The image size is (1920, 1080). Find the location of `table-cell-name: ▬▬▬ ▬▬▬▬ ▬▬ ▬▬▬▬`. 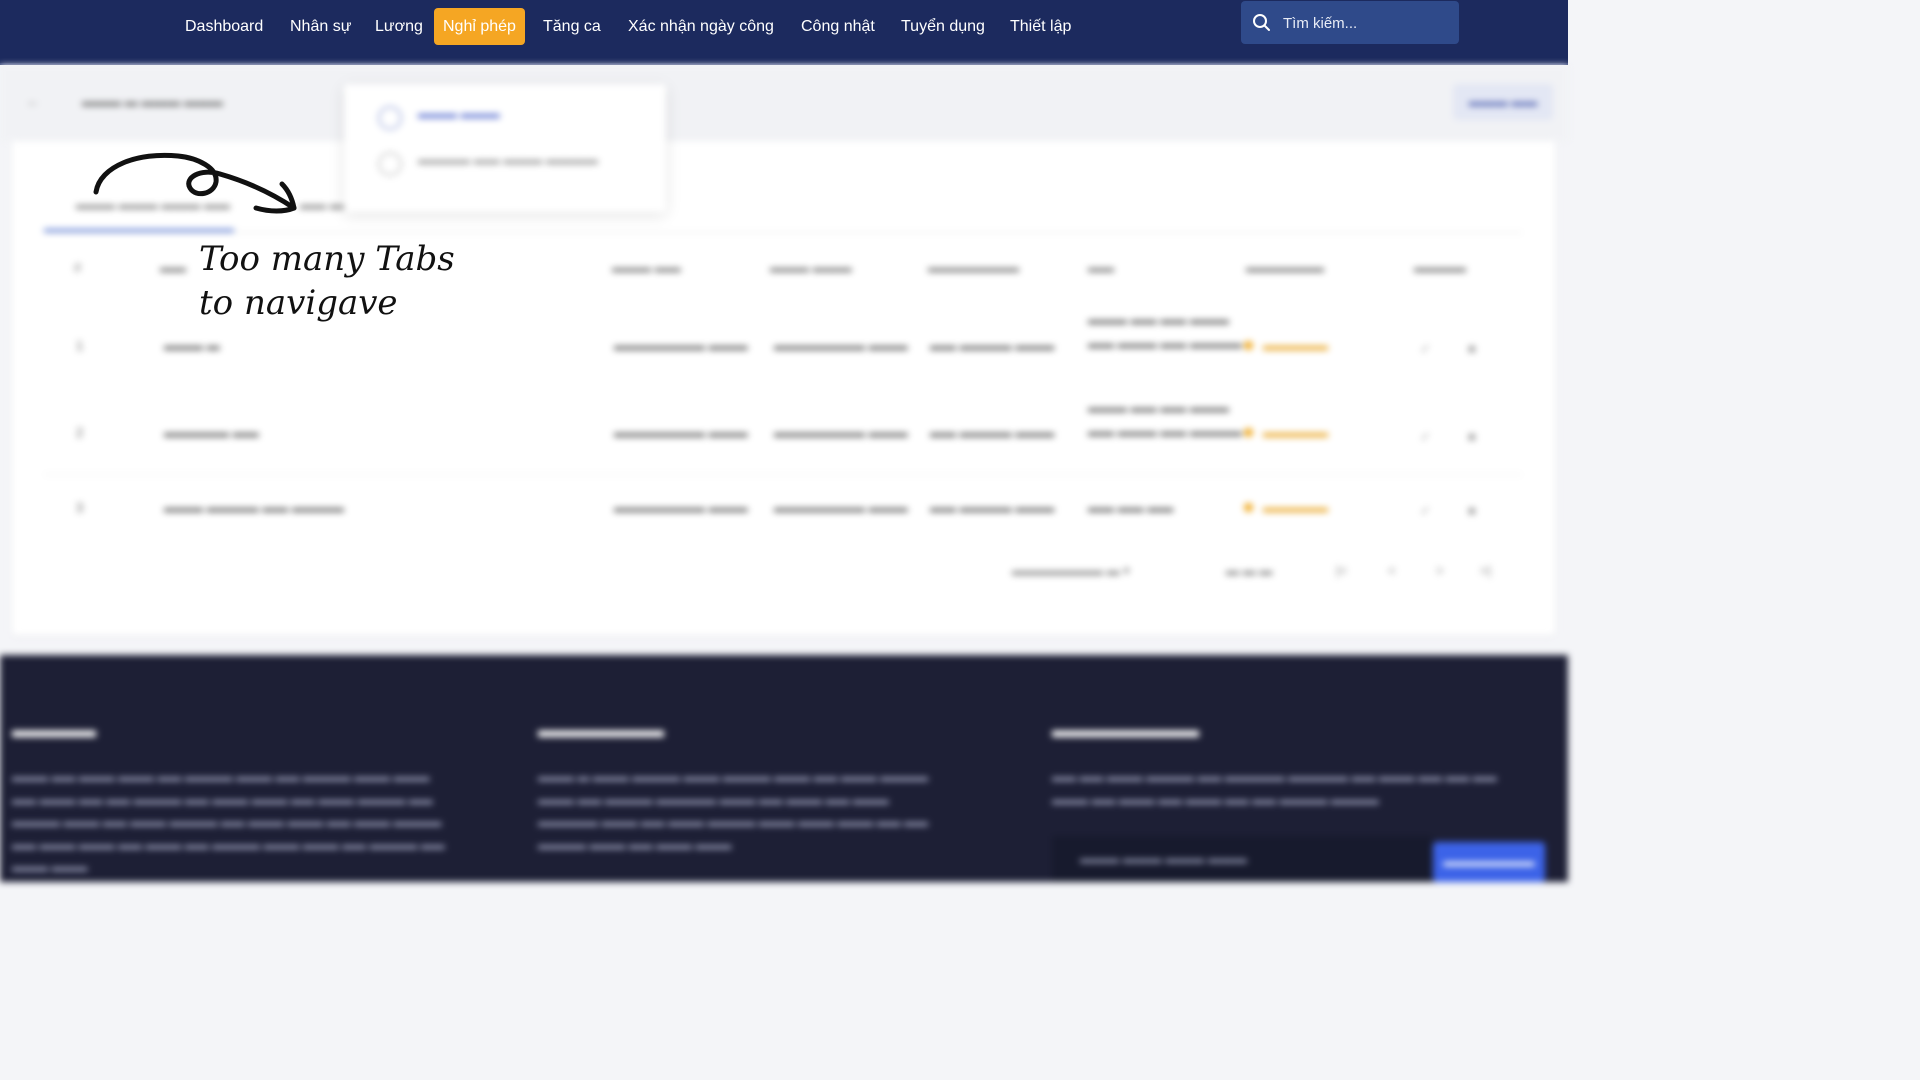

table-cell-name: ▬▬▬ ▬▬▬▬ ▬▬ ▬▬▬▬ is located at coordinates (254, 507).